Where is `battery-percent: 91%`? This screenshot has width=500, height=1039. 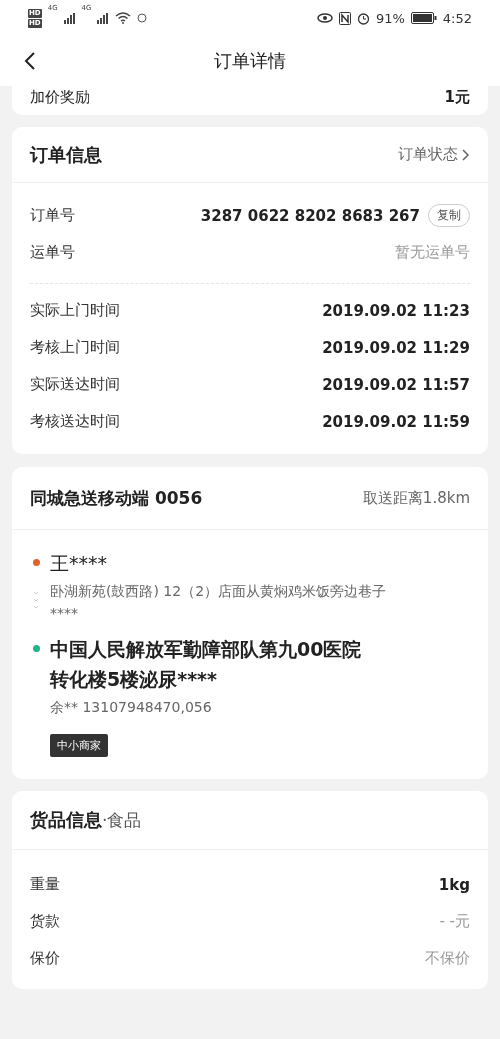
battery-percent: 91% is located at coordinates (390, 18).